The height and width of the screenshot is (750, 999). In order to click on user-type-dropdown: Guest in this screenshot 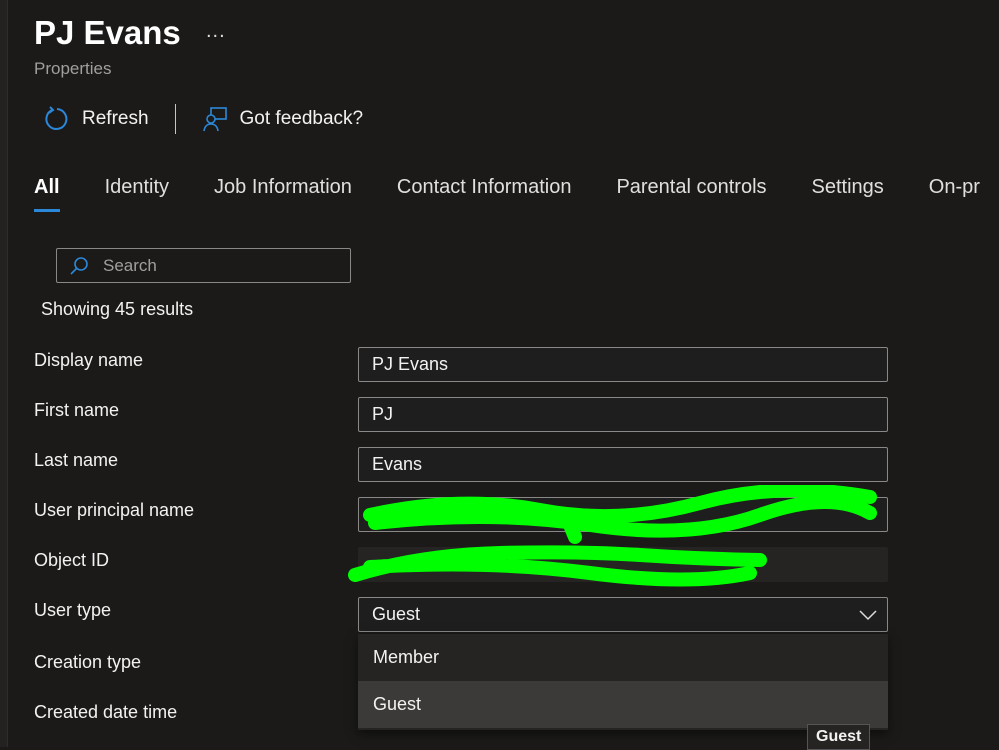, I will do `click(623, 614)`.